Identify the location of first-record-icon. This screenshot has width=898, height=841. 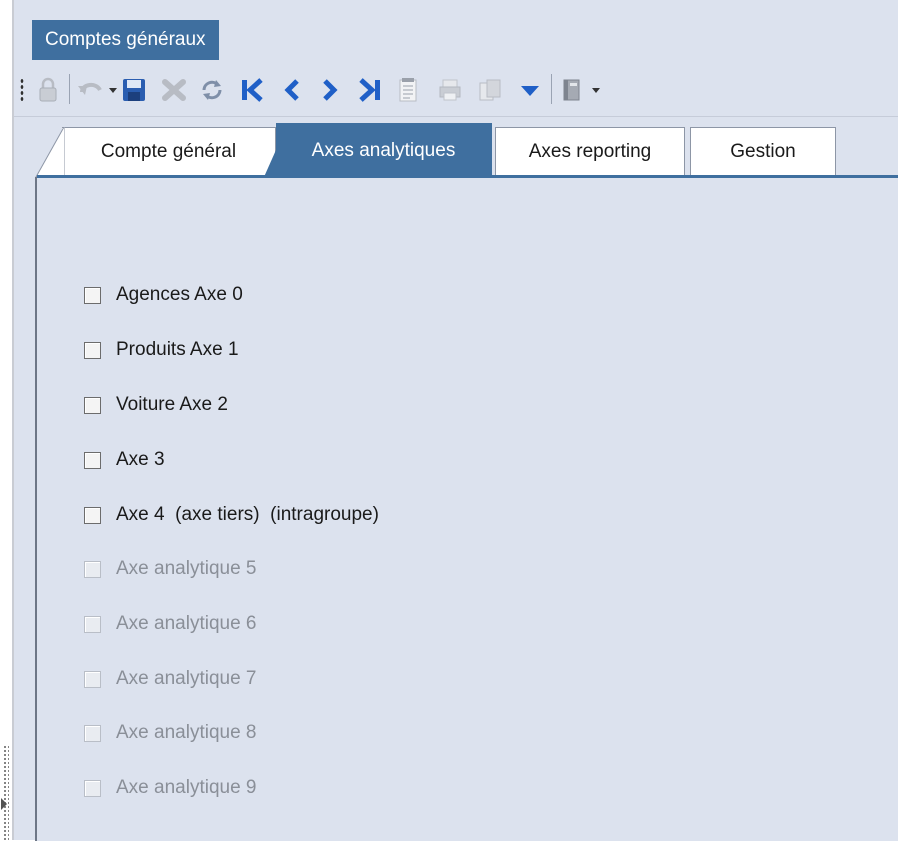
(252, 90).